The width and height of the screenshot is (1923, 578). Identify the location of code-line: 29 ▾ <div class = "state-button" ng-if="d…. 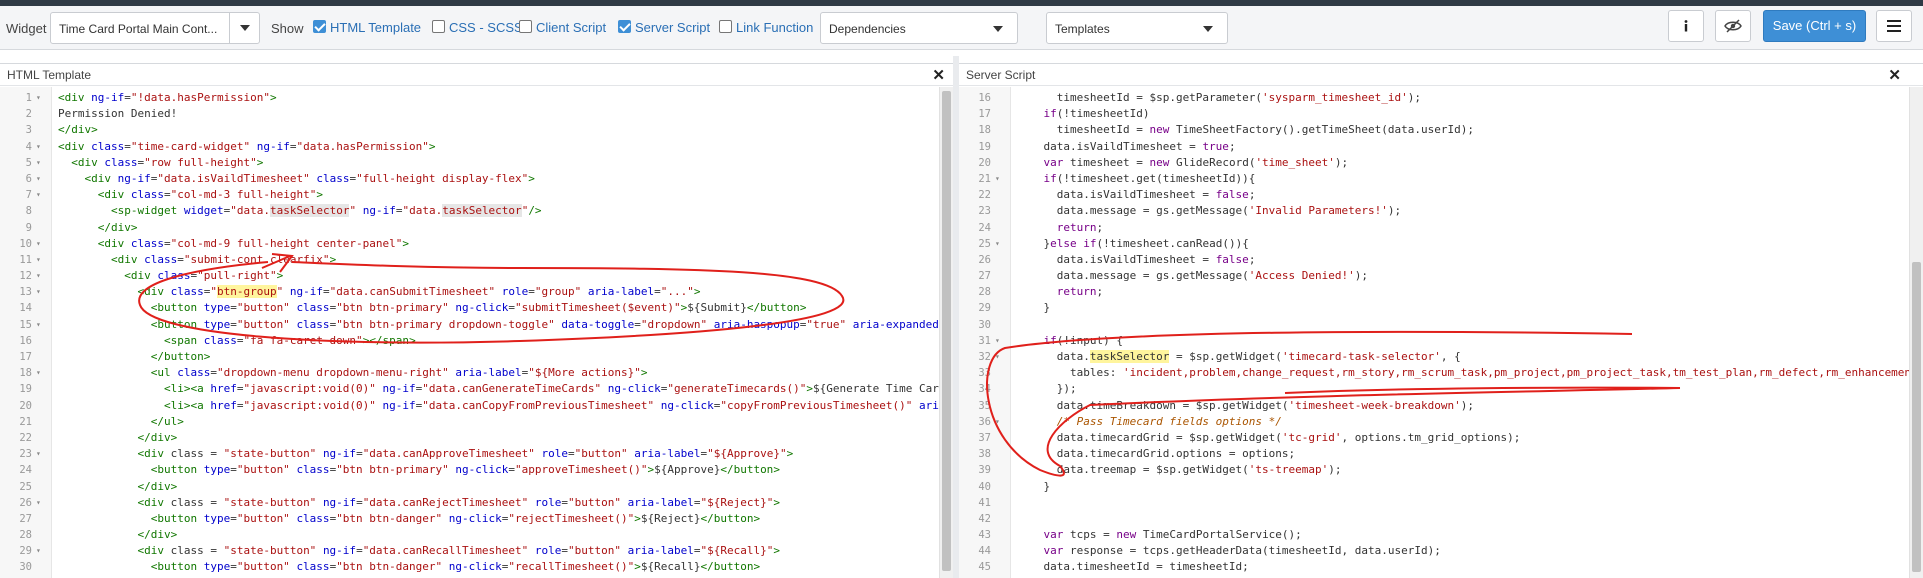
(476, 551).